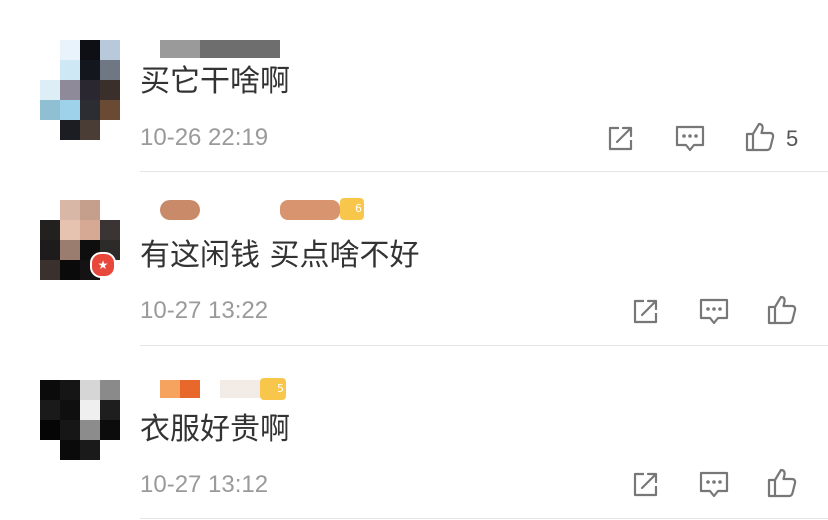 This screenshot has height=520, width=828. Describe the element at coordinates (204, 310) in the screenshot. I see `comment-timestamp: 10-27 13:22` at that location.